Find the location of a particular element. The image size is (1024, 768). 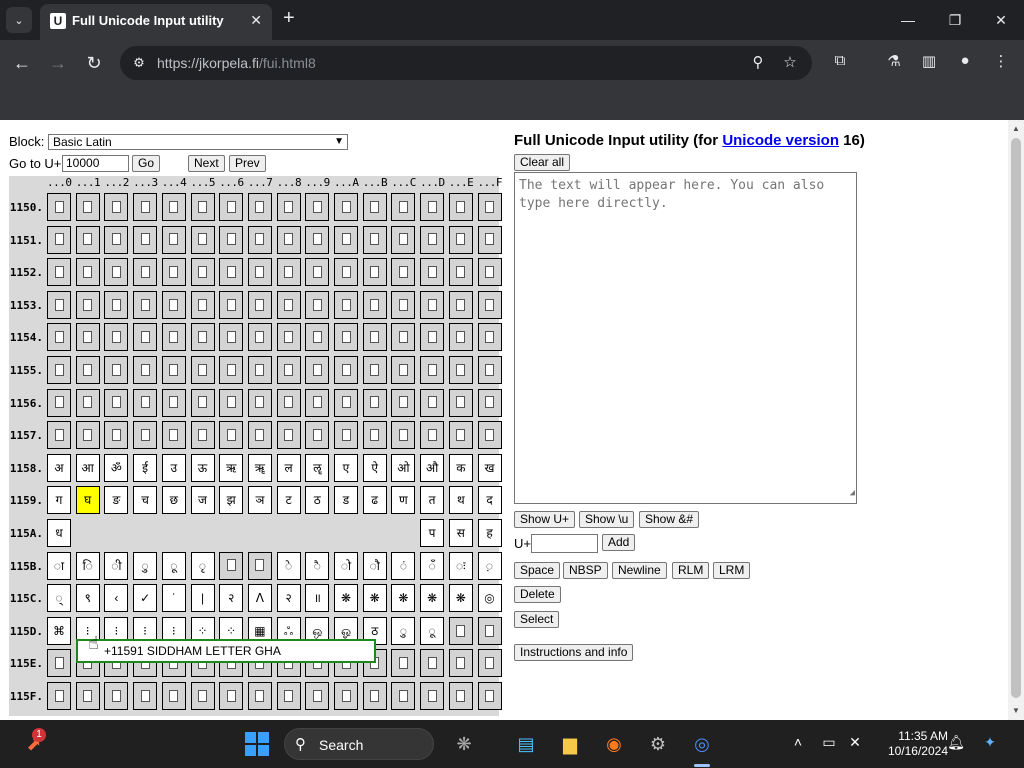

char-cell: ⌘ is located at coordinates (59, 630).